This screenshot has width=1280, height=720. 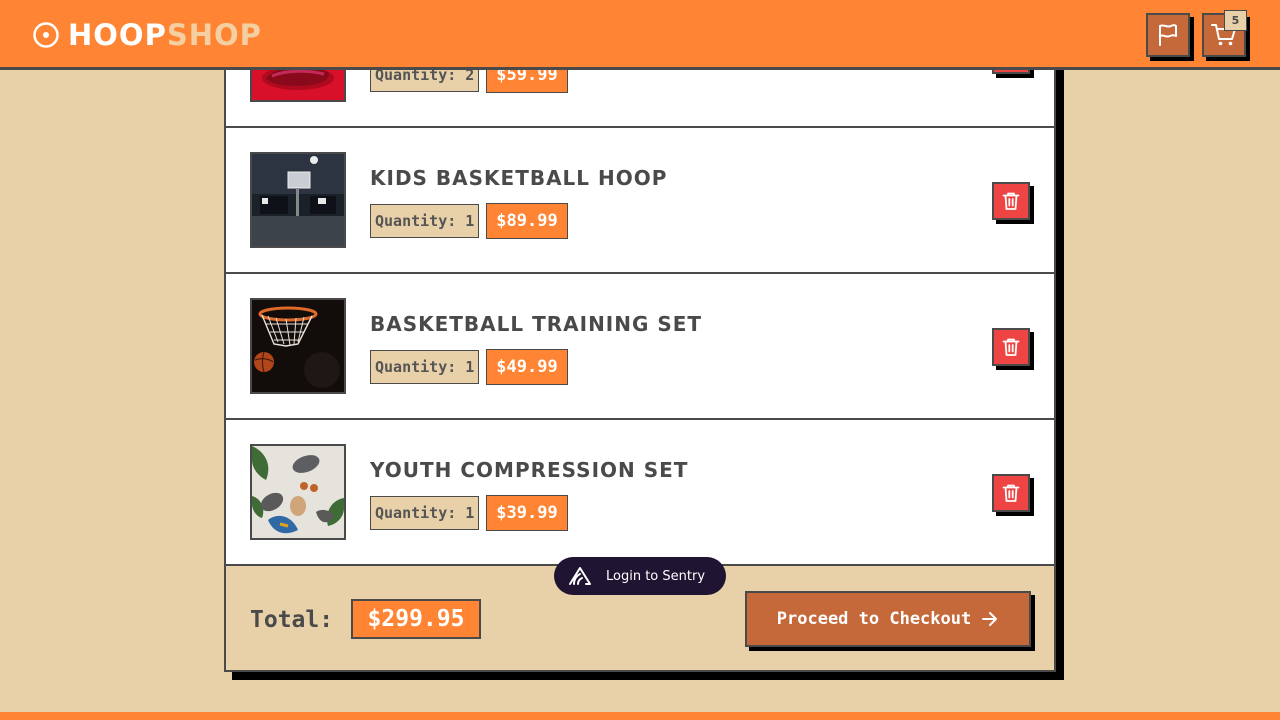 What do you see at coordinates (640, 35) in the screenshot?
I see `site-header: HOOP SHOP 5` at bounding box center [640, 35].